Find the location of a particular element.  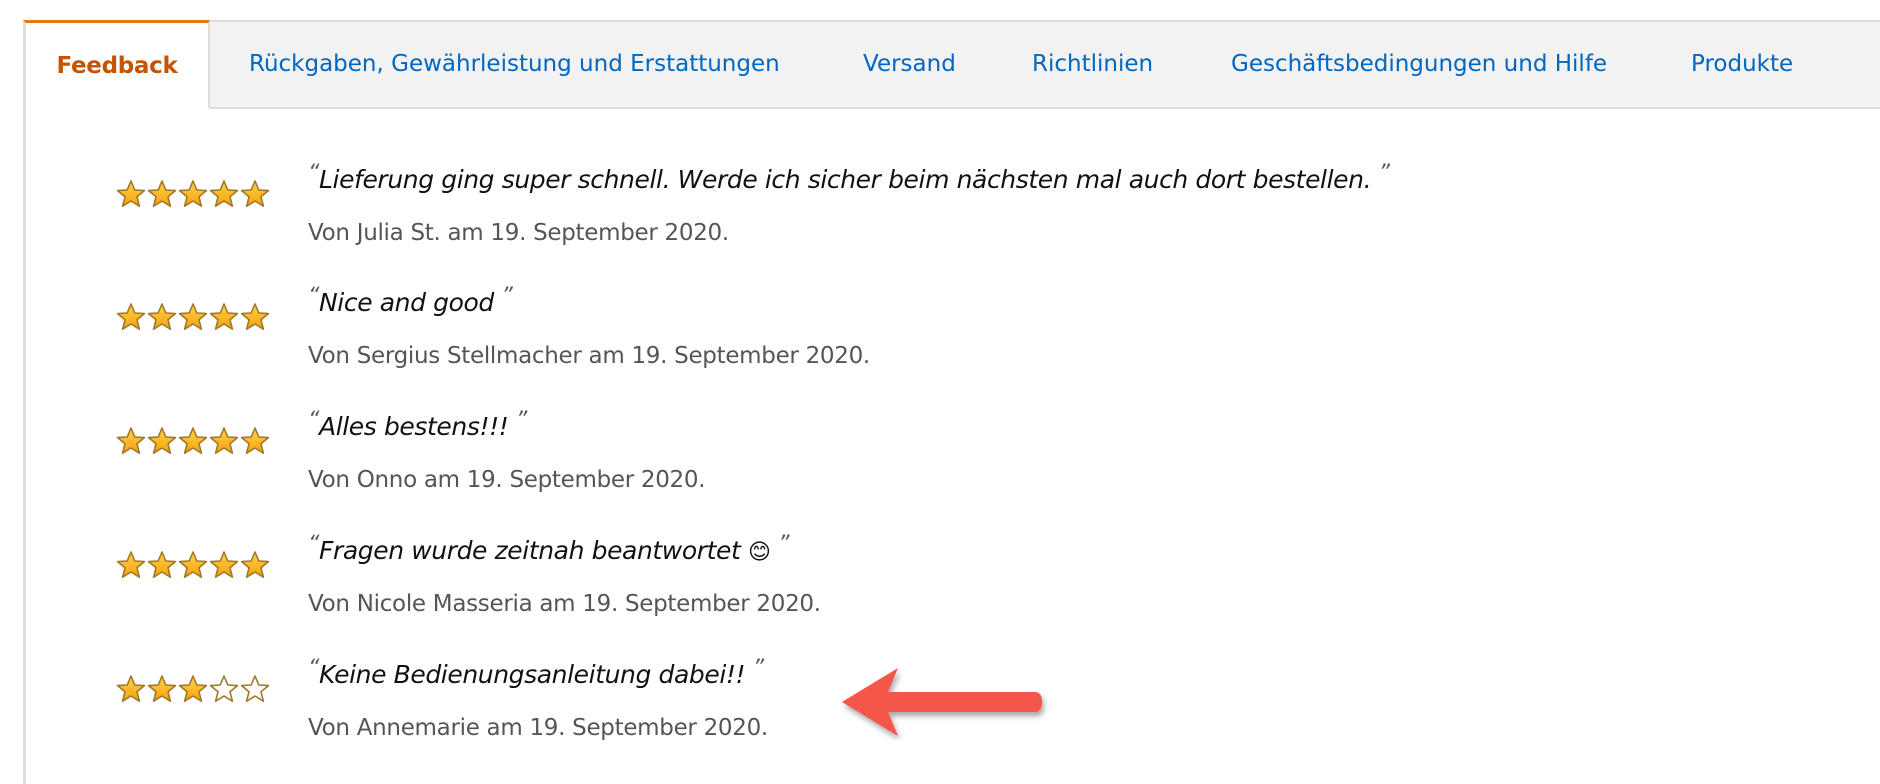

tab-feedback: Feedback is located at coordinates (116, 64).